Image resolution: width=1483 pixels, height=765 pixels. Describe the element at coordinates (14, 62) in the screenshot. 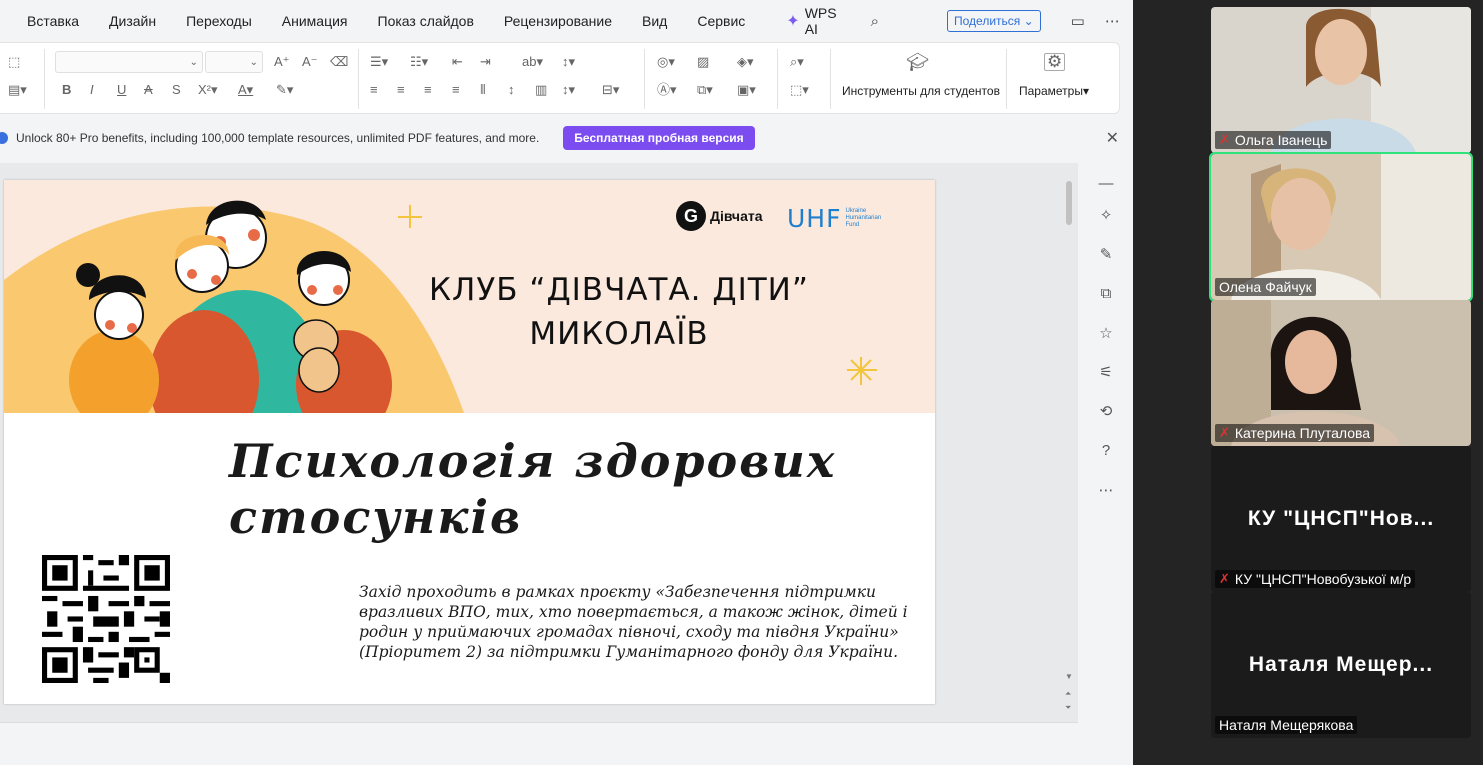

I see `select-pane-icon: ⬚` at that location.